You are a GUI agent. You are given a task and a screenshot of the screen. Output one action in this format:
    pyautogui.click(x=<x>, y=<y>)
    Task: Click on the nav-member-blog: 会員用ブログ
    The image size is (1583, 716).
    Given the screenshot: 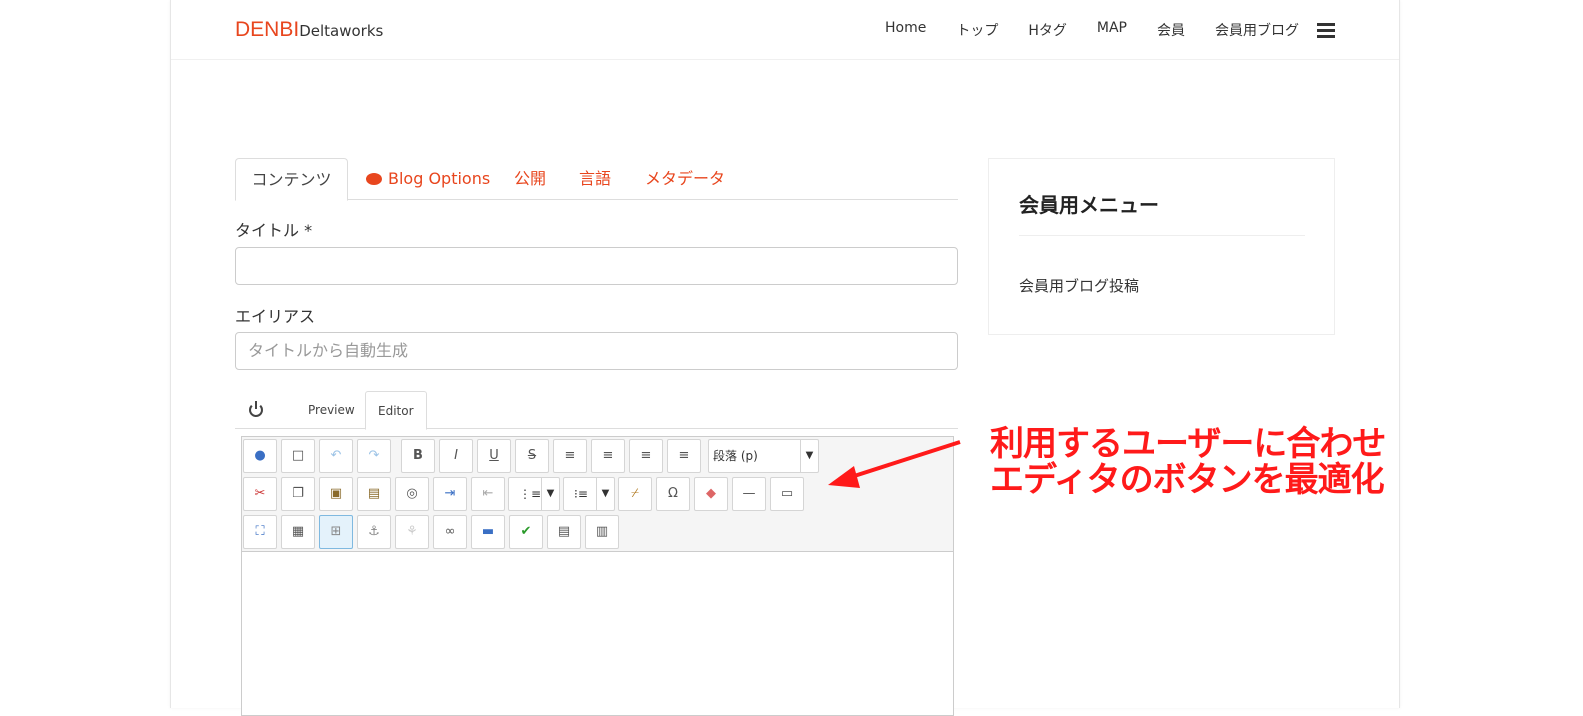 What is the action you would take?
    pyautogui.click(x=1257, y=30)
    